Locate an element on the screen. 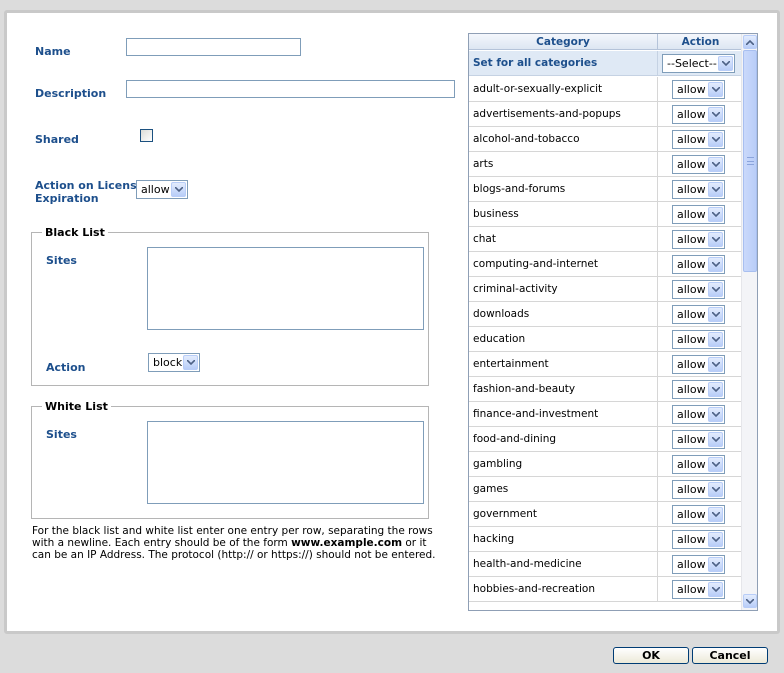 The height and width of the screenshot is (673, 784). description-input is located at coordinates (290, 89).